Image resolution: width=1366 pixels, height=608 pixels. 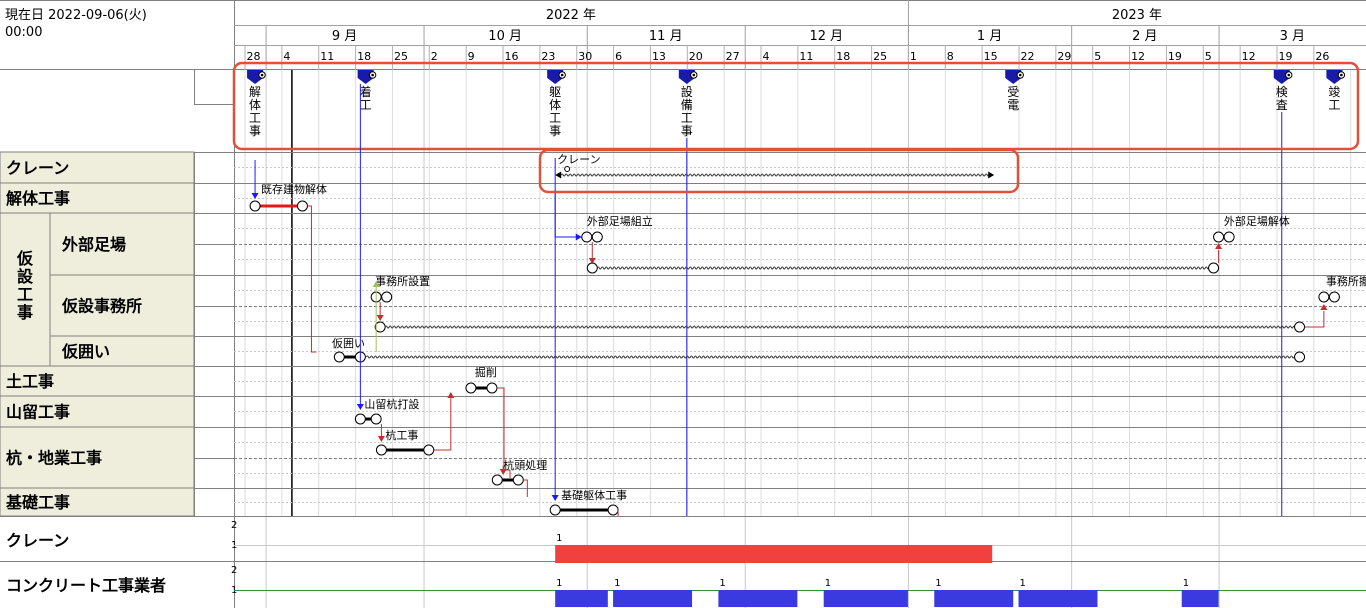 What do you see at coordinates (913, 56) in the screenshot?
I see `week-label: 1` at bounding box center [913, 56].